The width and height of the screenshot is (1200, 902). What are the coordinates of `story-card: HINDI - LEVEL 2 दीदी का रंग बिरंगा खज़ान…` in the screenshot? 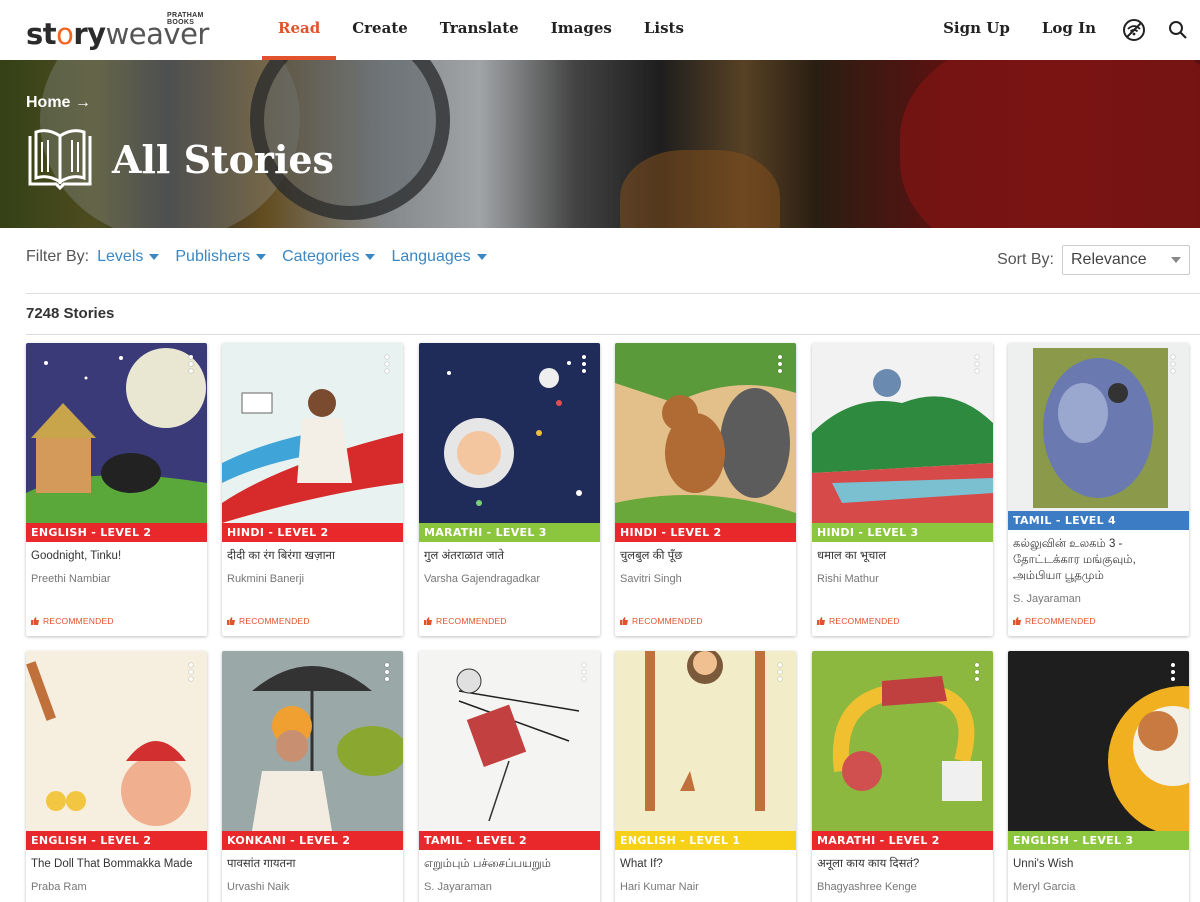 It's located at (312, 489).